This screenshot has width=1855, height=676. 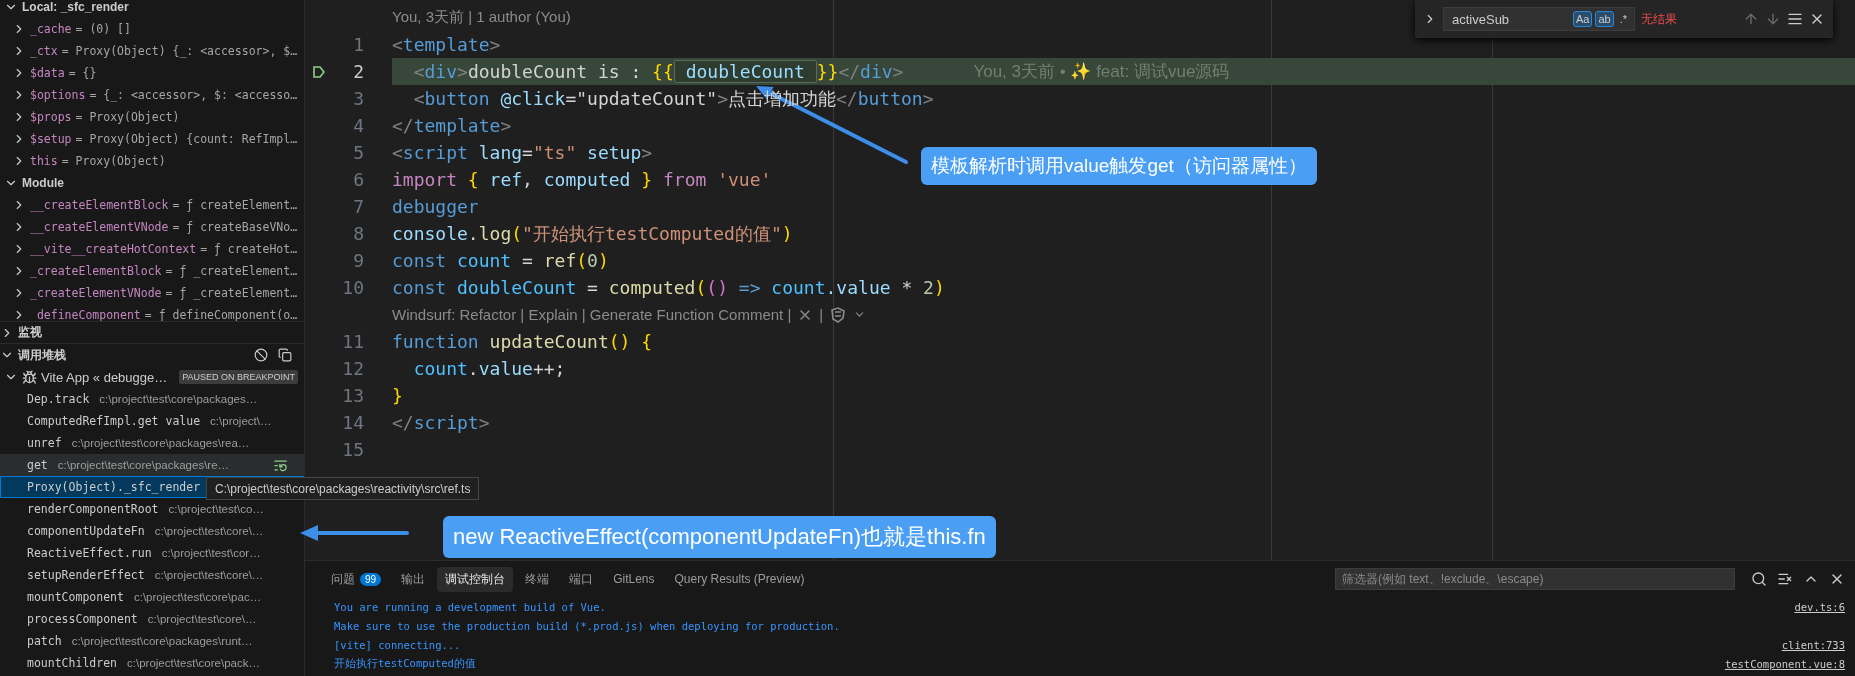 What do you see at coordinates (1751, 19) in the screenshot?
I see `previous-match-icon` at bounding box center [1751, 19].